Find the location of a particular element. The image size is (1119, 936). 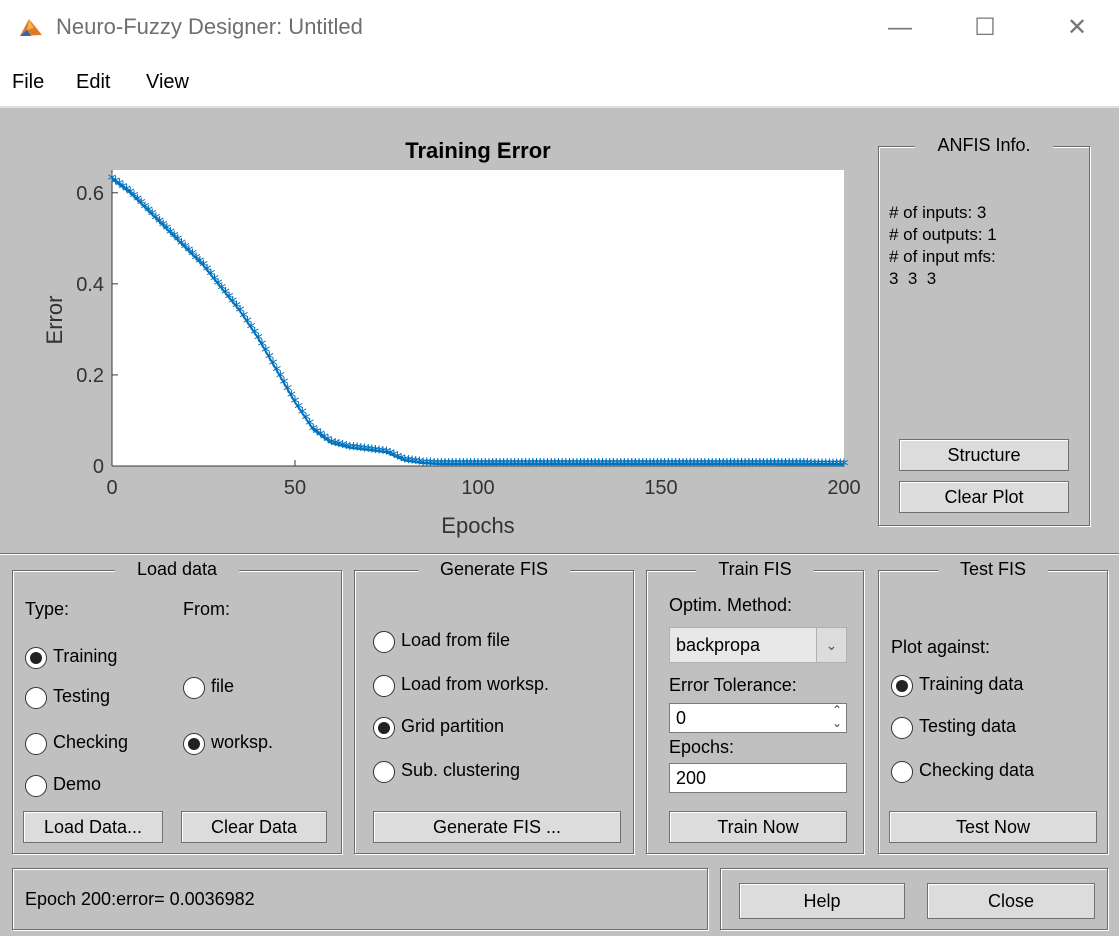

spinner-icon: ⌃ ⌄ is located at coordinates (837, 717).